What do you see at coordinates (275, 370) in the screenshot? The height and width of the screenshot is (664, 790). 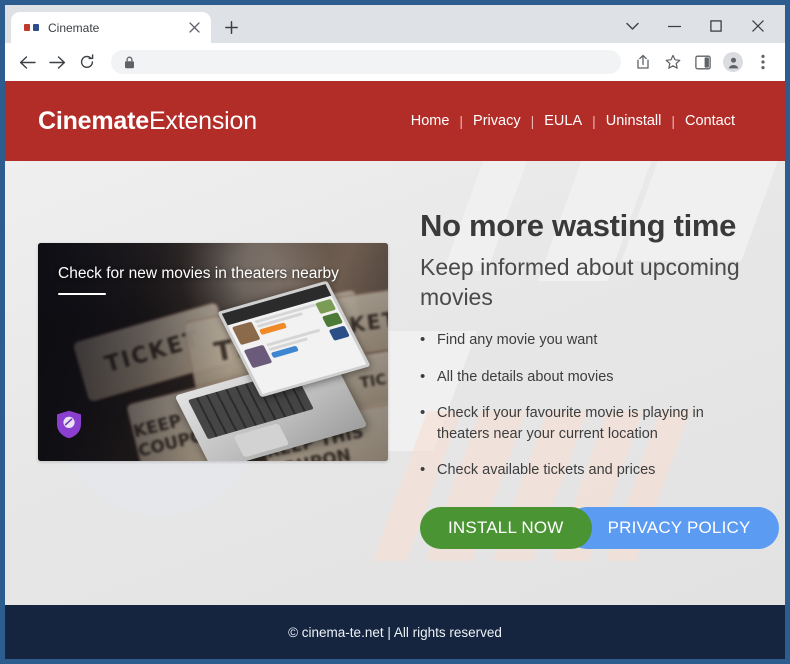 I see `laptop-graphic` at bounding box center [275, 370].